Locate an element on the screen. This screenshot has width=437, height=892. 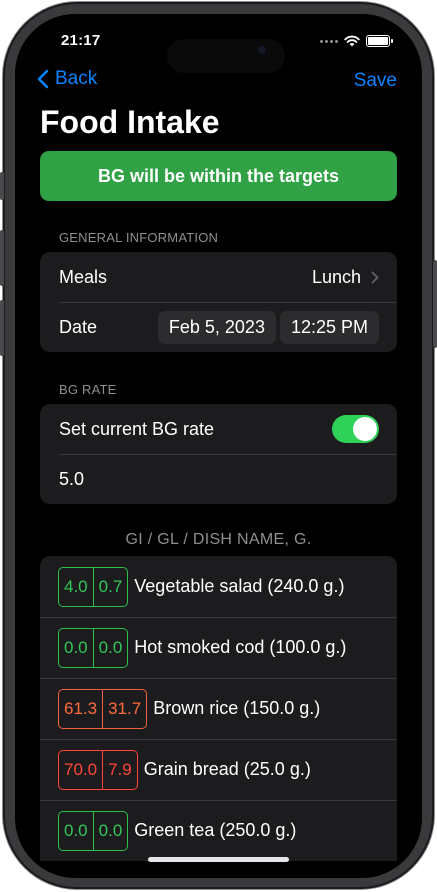
bg-rate-group: Set current BG rate 5.0 is located at coordinates (218, 454).